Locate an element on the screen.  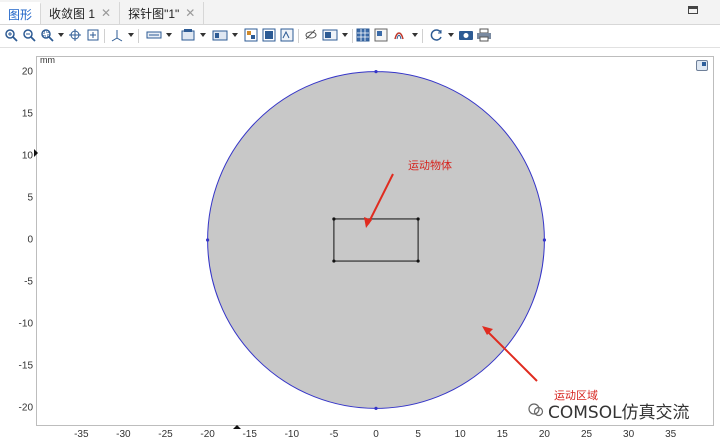
annotation-moving-object: 运动物体 is located at coordinates (430, 165).